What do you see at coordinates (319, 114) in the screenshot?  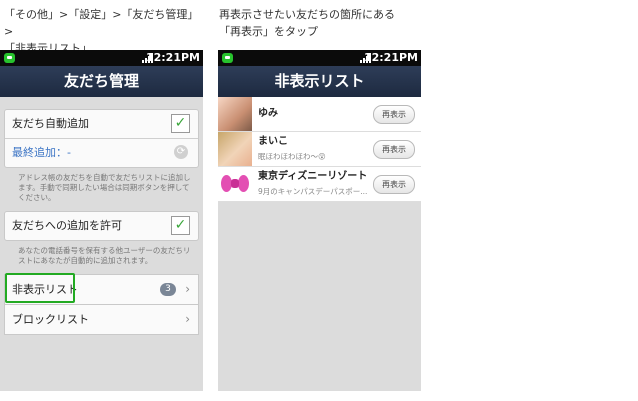 I see `friend-row: ゆみ 再表示` at bounding box center [319, 114].